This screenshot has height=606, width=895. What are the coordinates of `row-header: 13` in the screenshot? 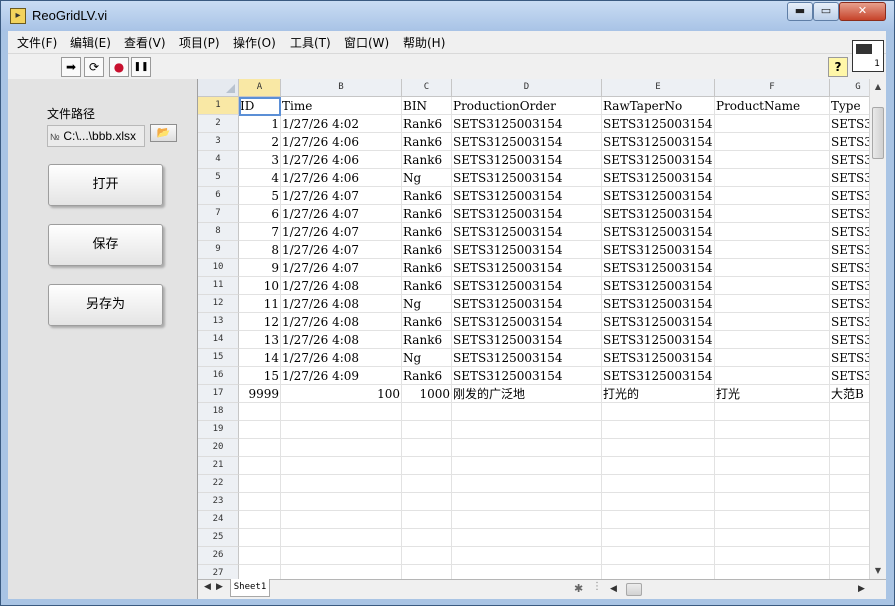 It's located at (218, 322).